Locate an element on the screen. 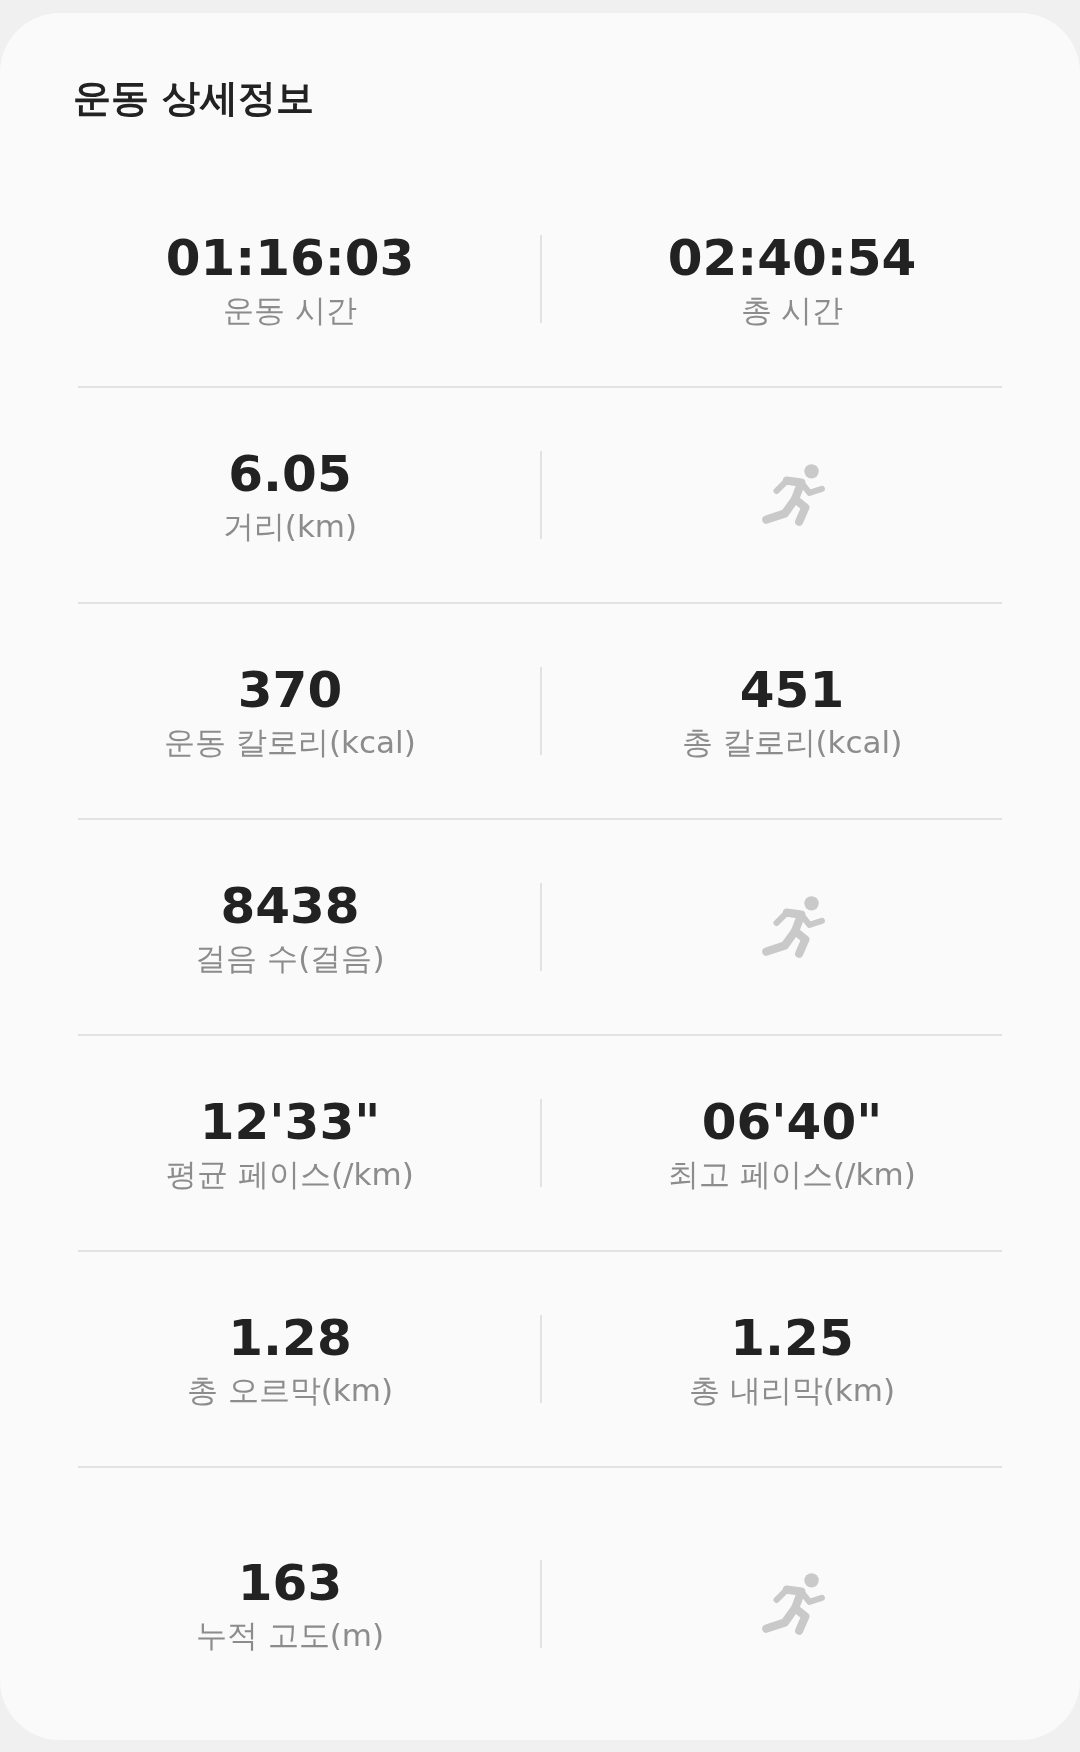 Image resolution: width=1080 pixels, height=1752 pixels. stat-label: 누적 고도(m) is located at coordinates (290, 1635).